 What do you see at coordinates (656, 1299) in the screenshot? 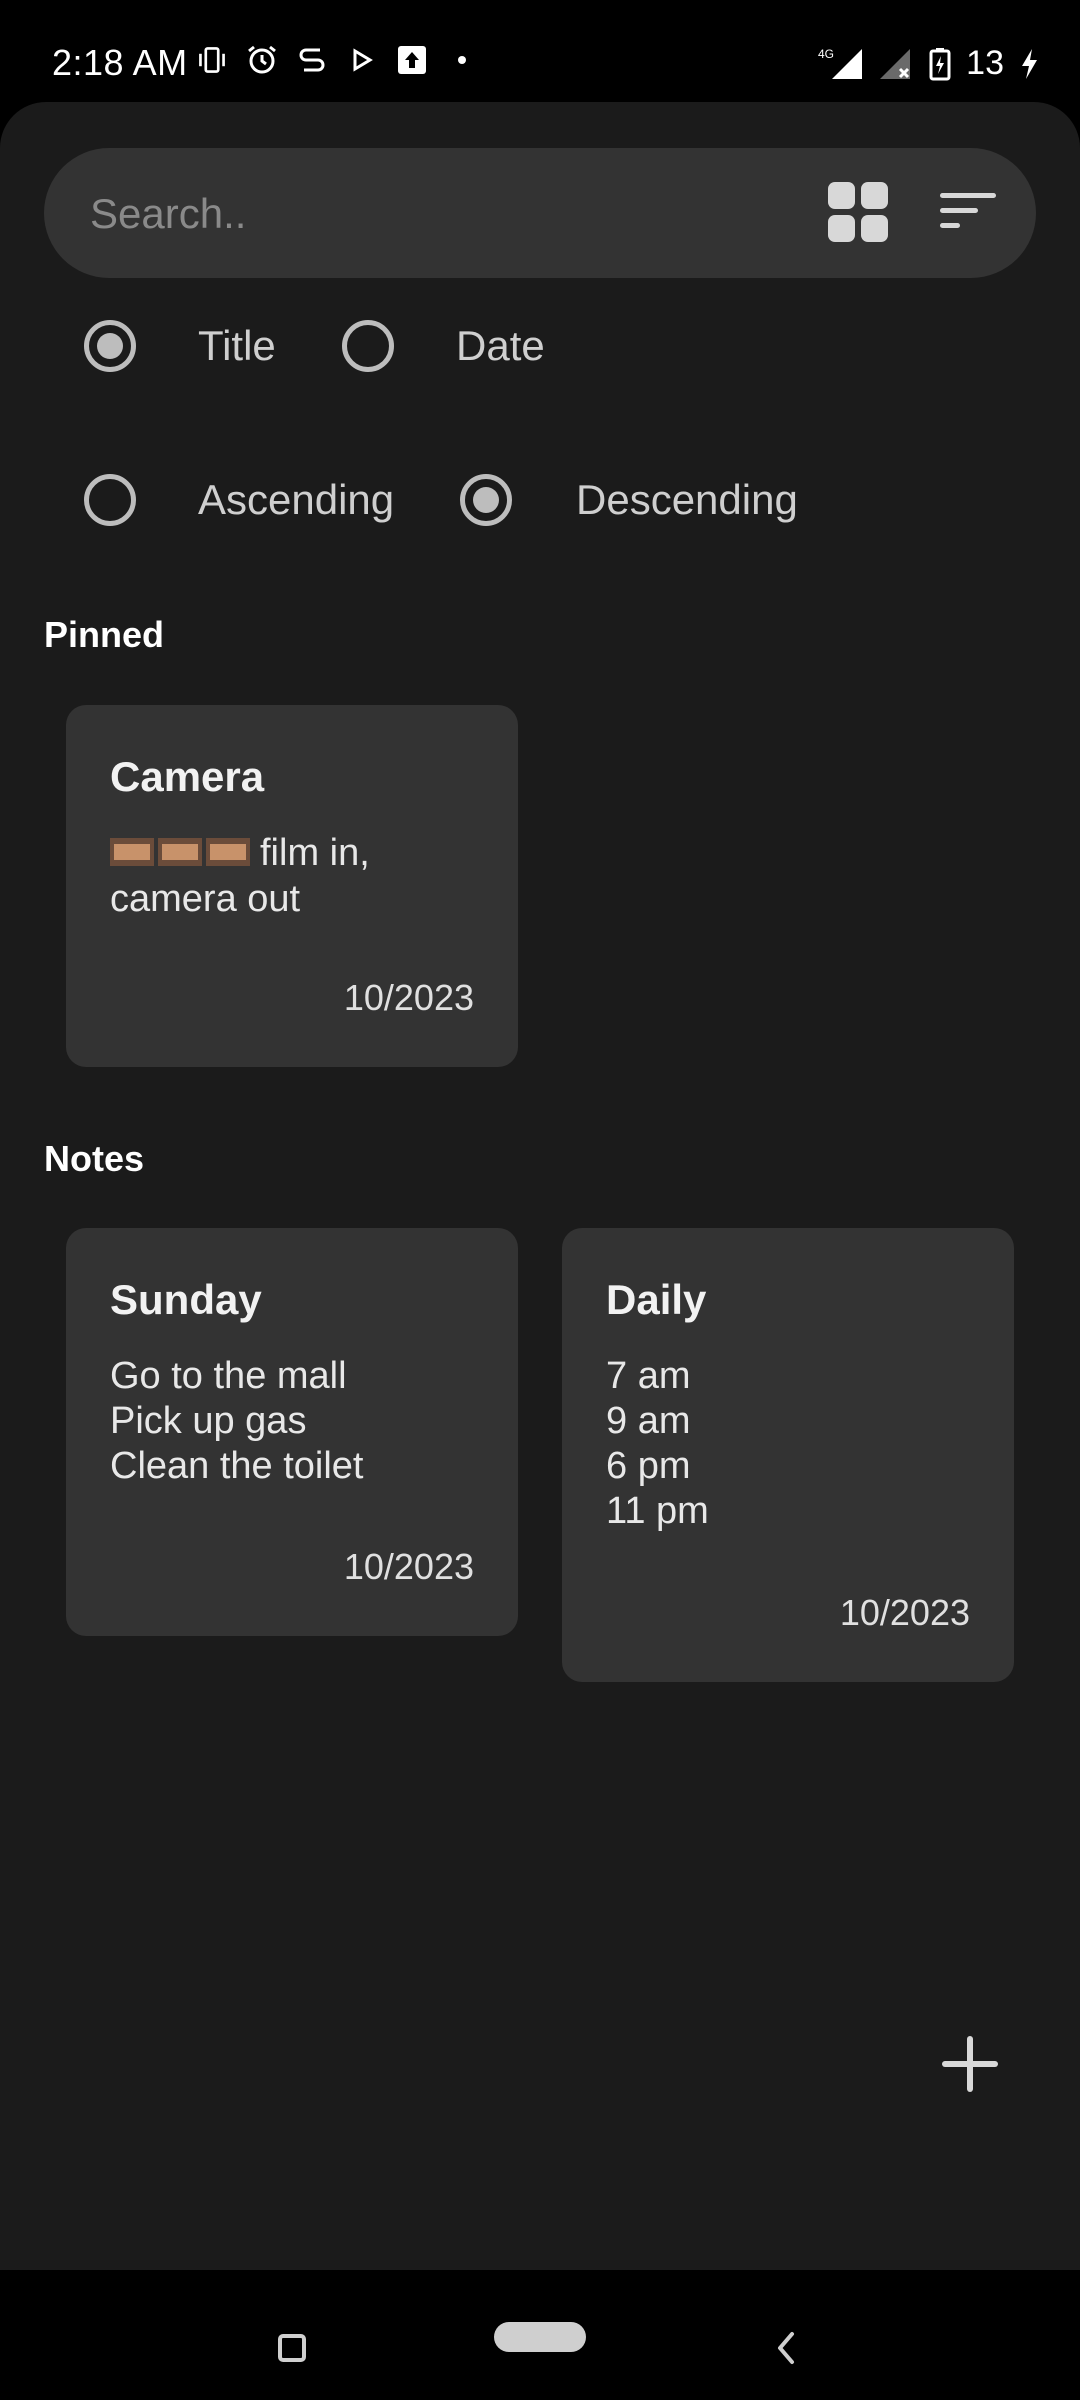
I see `note-title: Daily` at bounding box center [656, 1299].